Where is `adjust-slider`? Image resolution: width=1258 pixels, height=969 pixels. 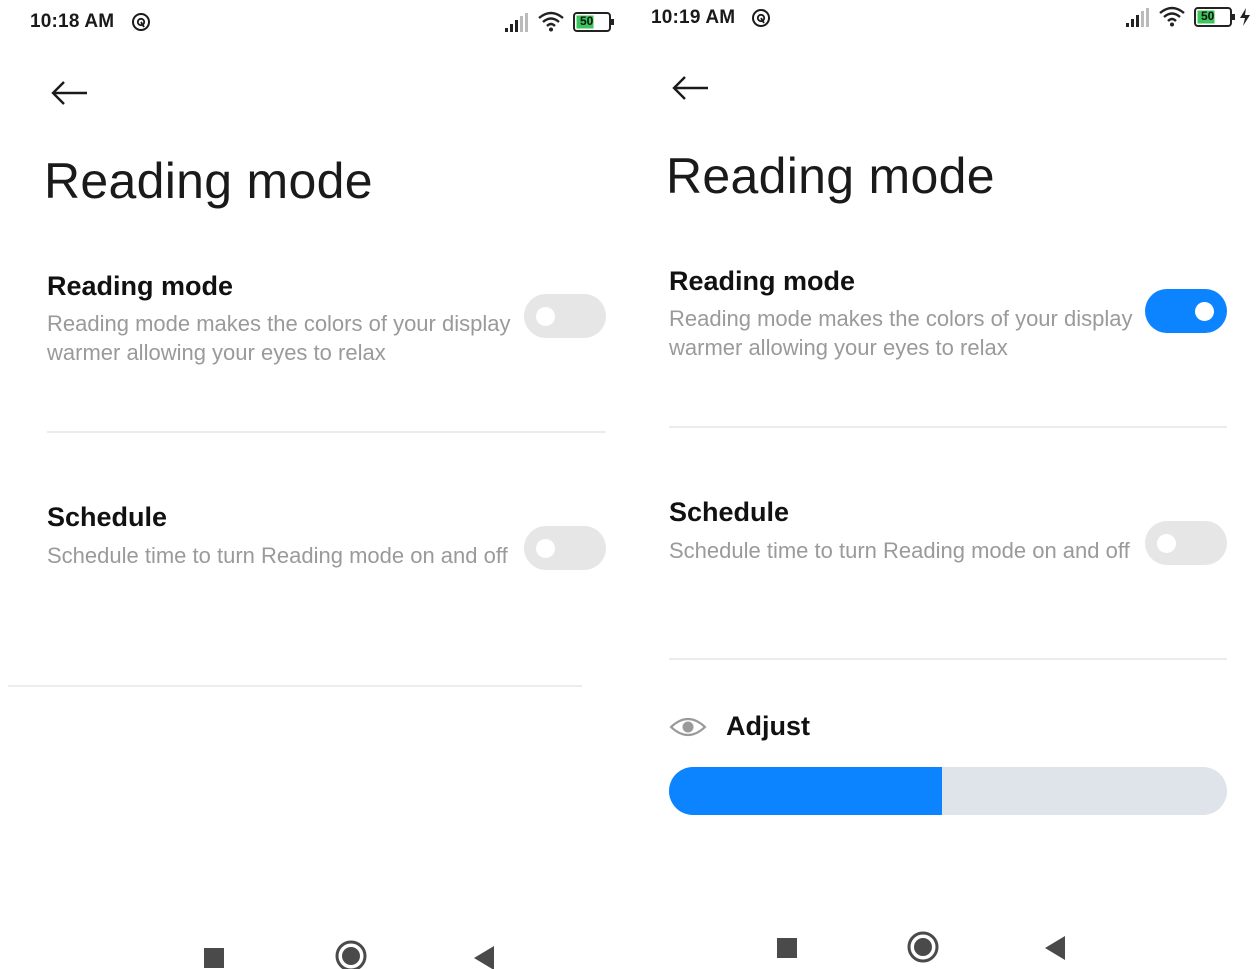
adjust-slider is located at coordinates (948, 791).